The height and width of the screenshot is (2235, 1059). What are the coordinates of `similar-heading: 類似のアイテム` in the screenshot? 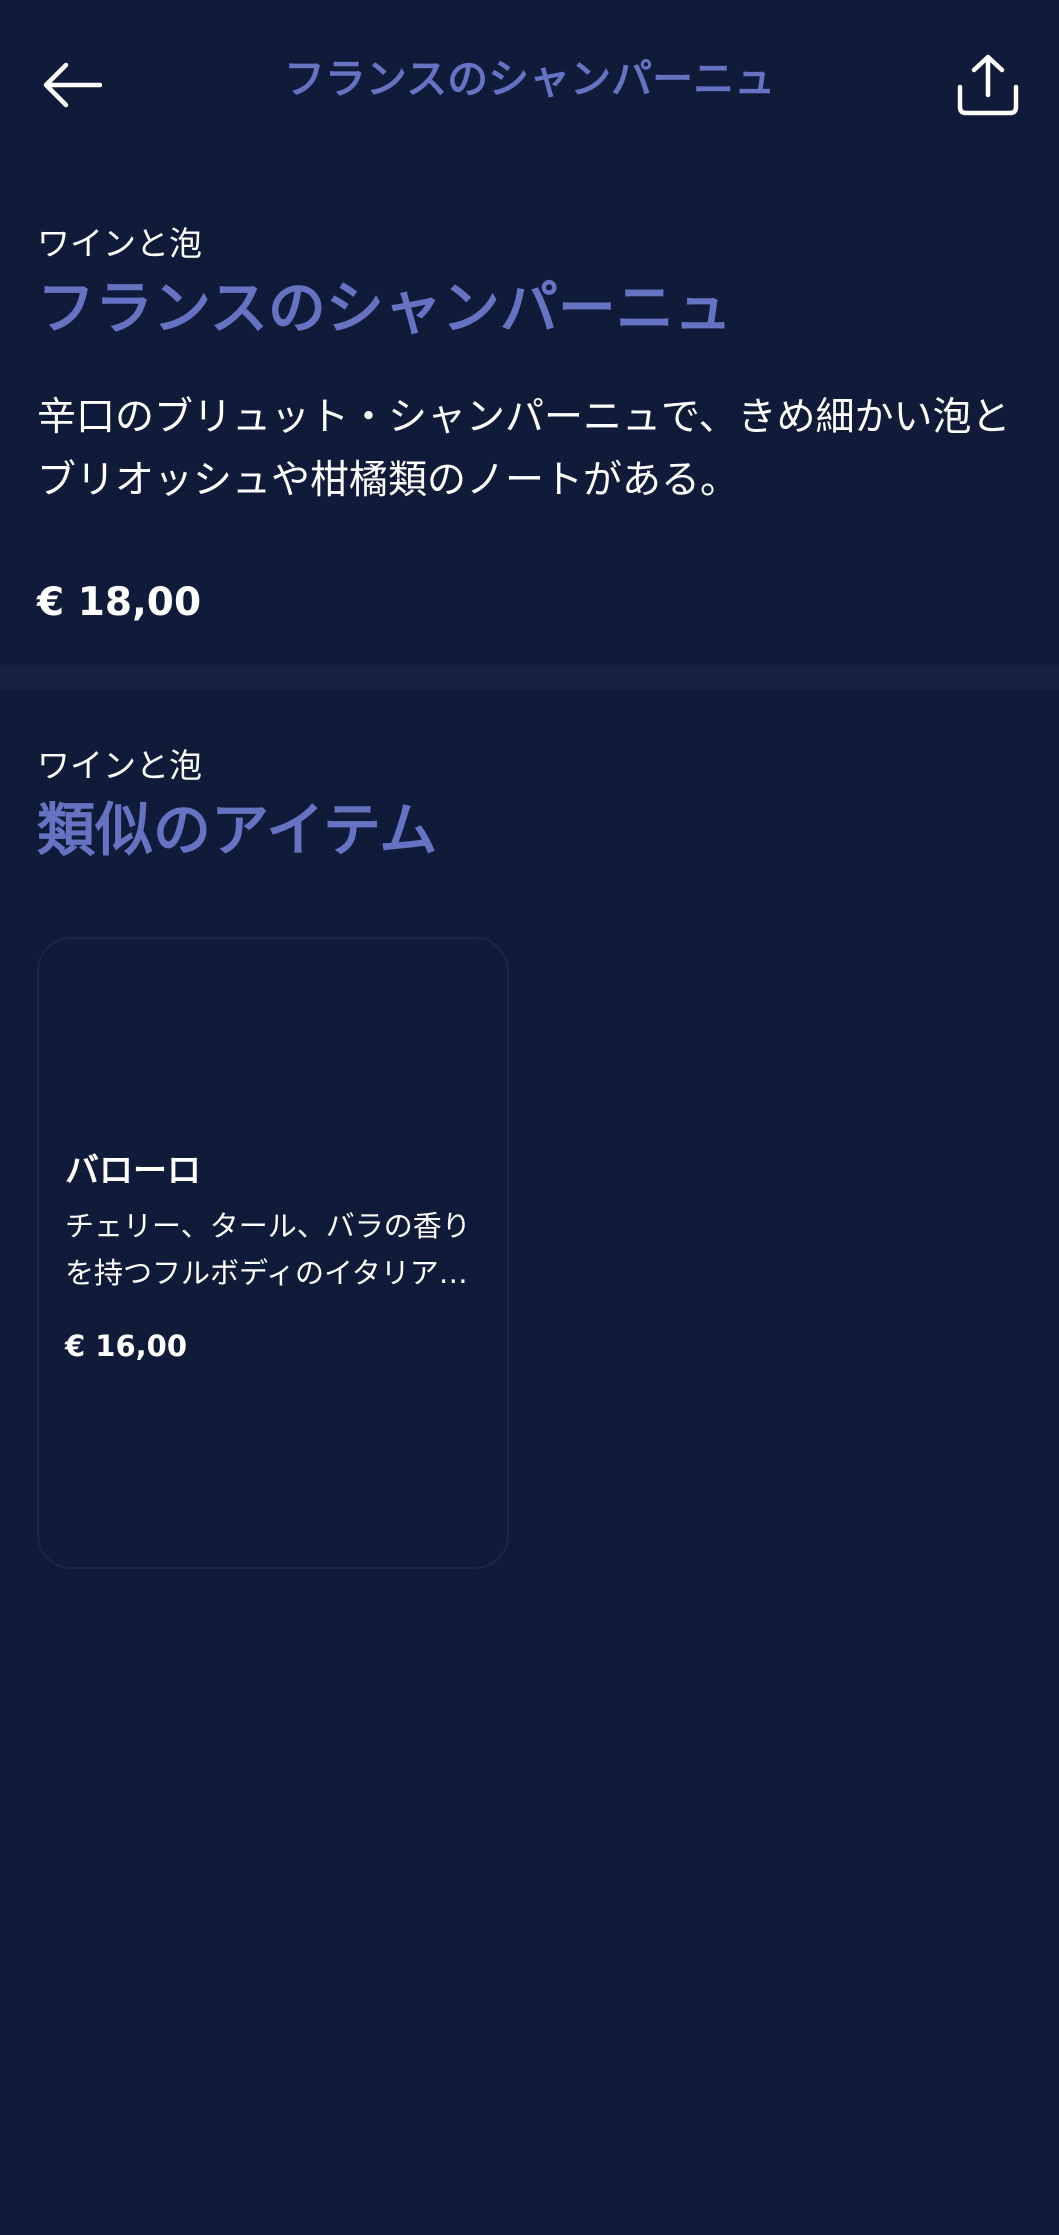 It's located at (237, 830).